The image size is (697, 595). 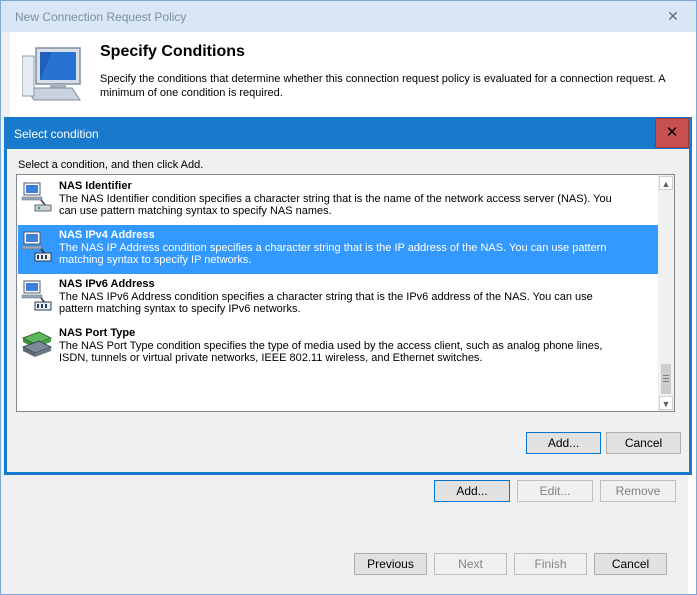 I want to click on network-ipv4-icon, so click(x=36, y=246).